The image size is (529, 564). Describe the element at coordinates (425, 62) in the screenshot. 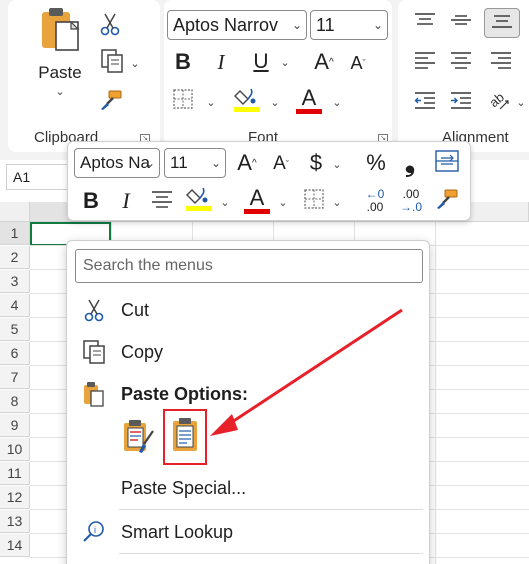

I see `align-left-button` at that location.